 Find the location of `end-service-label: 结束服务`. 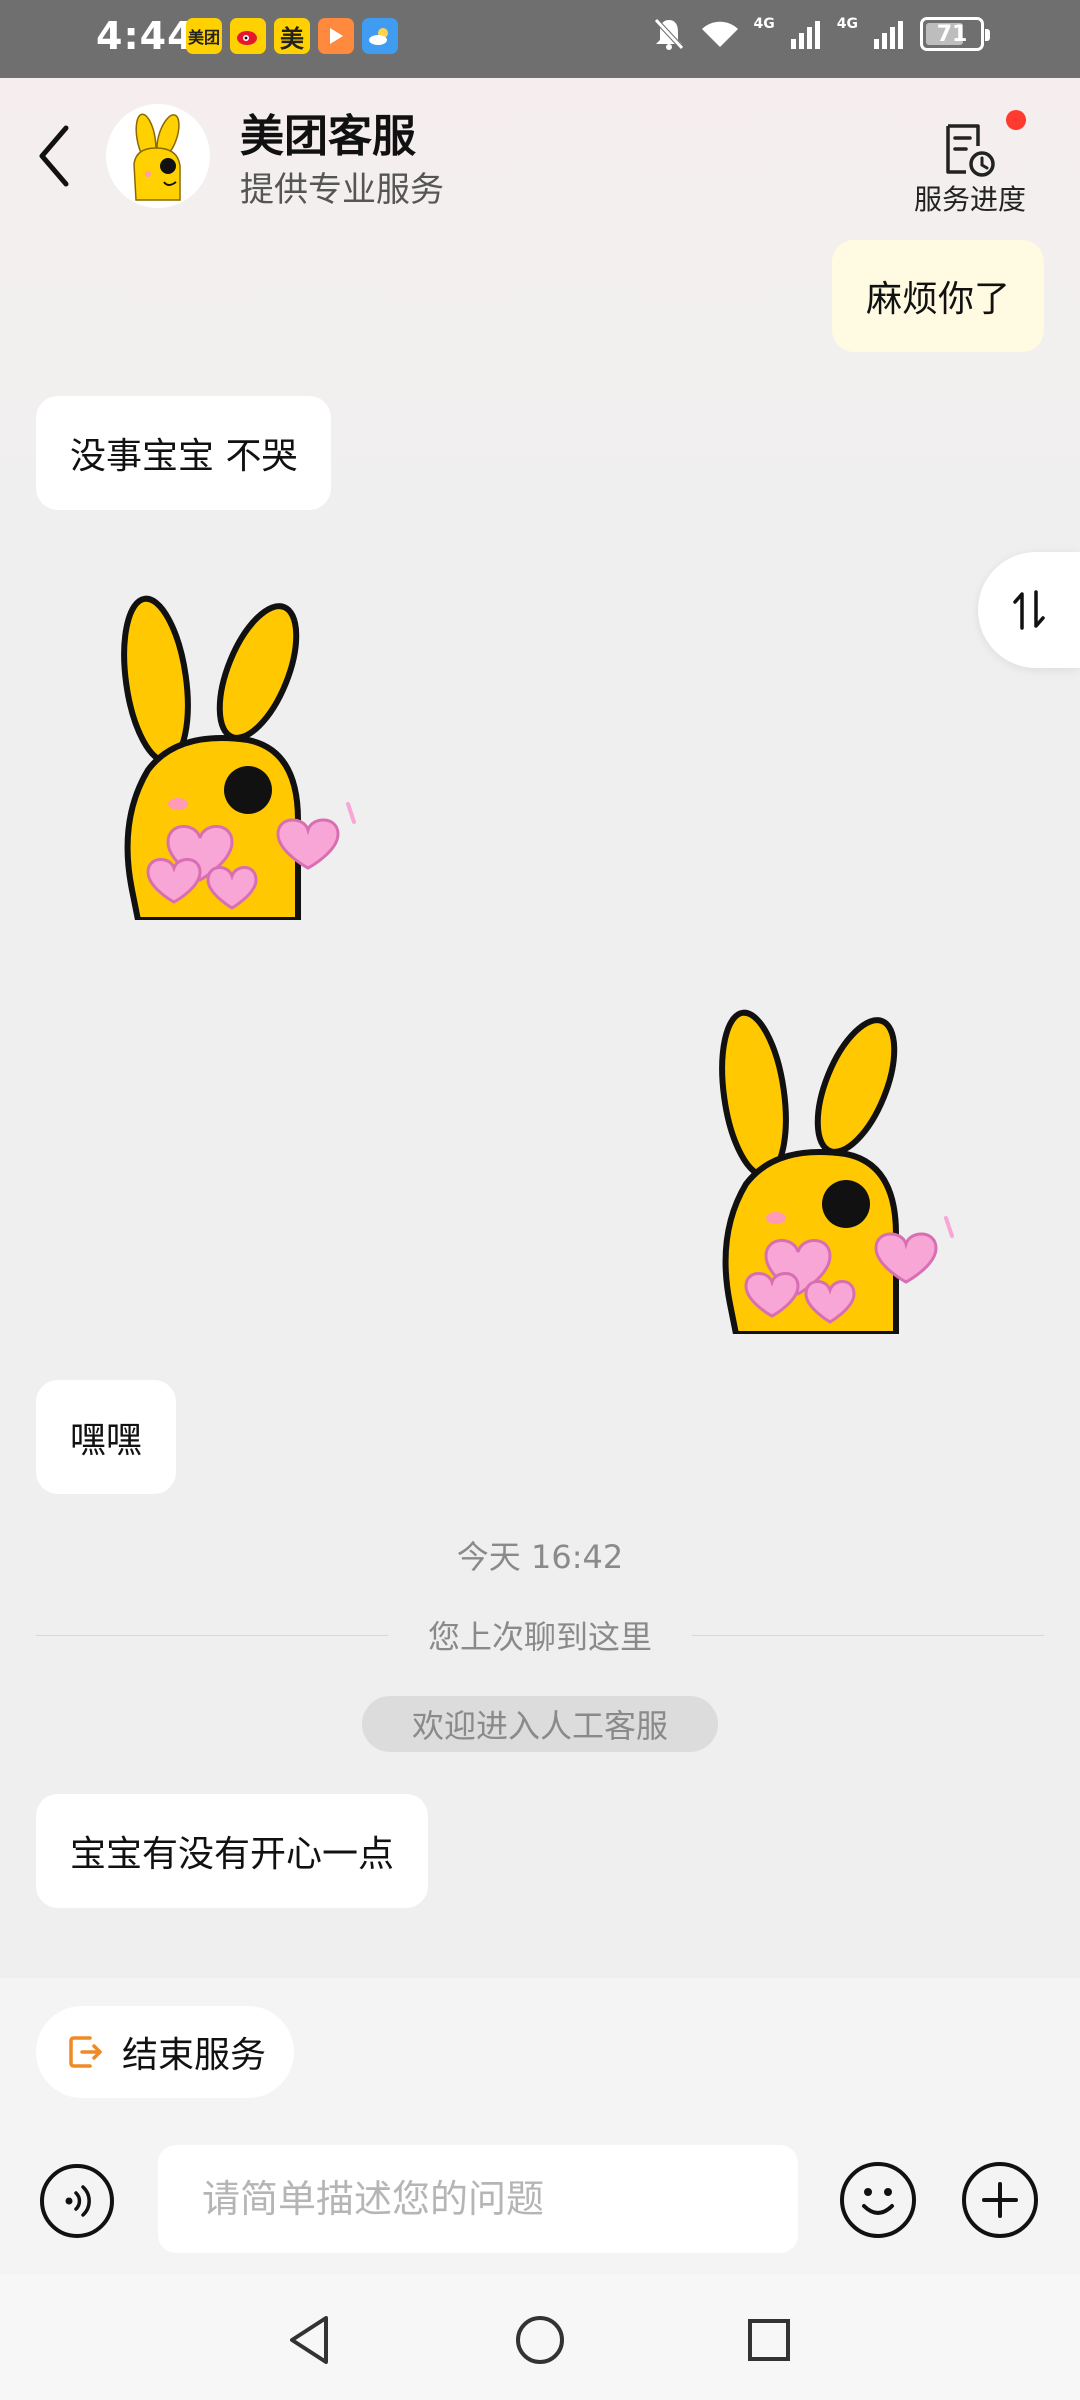

end-service-label: 结束服务 is located at coordinates (194, 2055).